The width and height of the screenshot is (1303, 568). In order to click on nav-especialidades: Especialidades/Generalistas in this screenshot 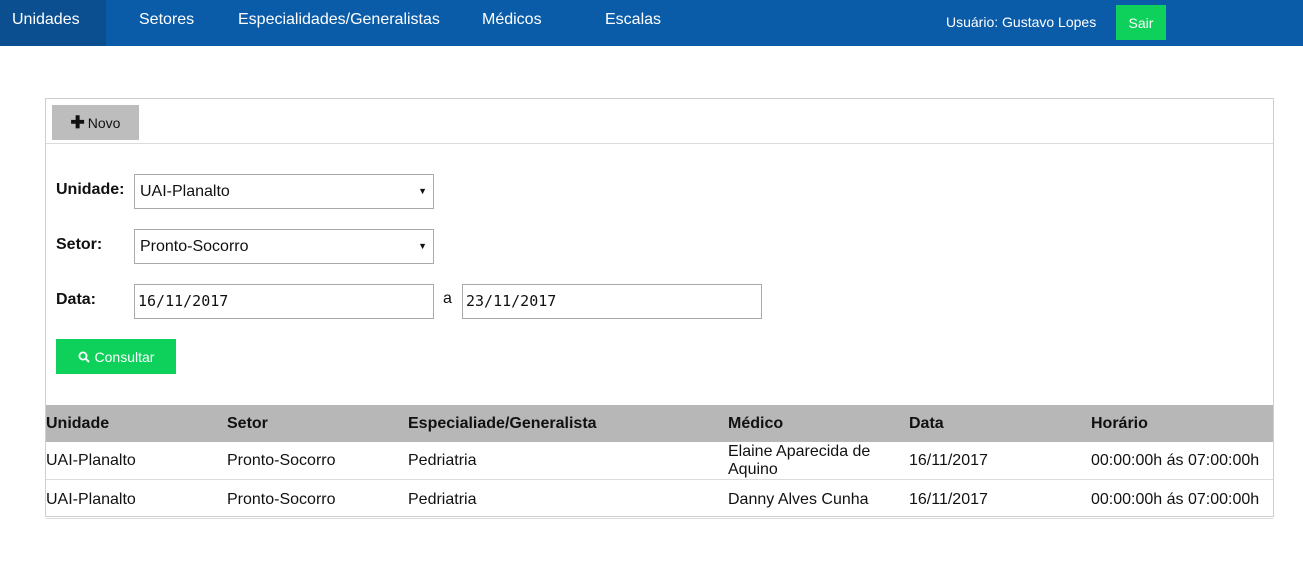, I will do `click(339, 23)`.